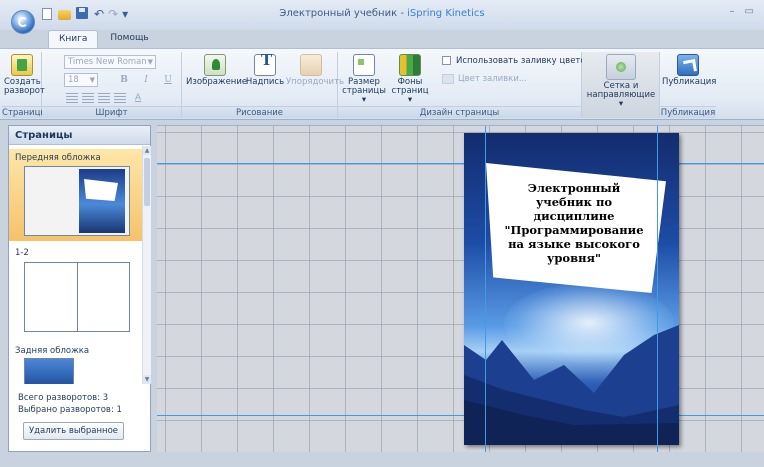  I want to click on group-grid: Сетка и направляющие ▾, so click(621, 85).